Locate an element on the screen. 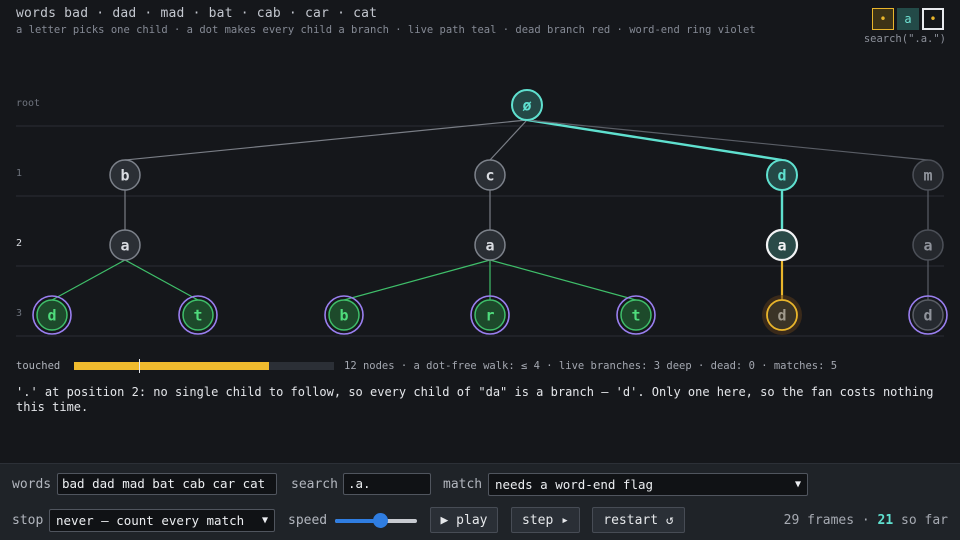 Image resolution: width=960 pixels, height=540 pixels. trie-node-da: a is located at coordinates (782, 245).